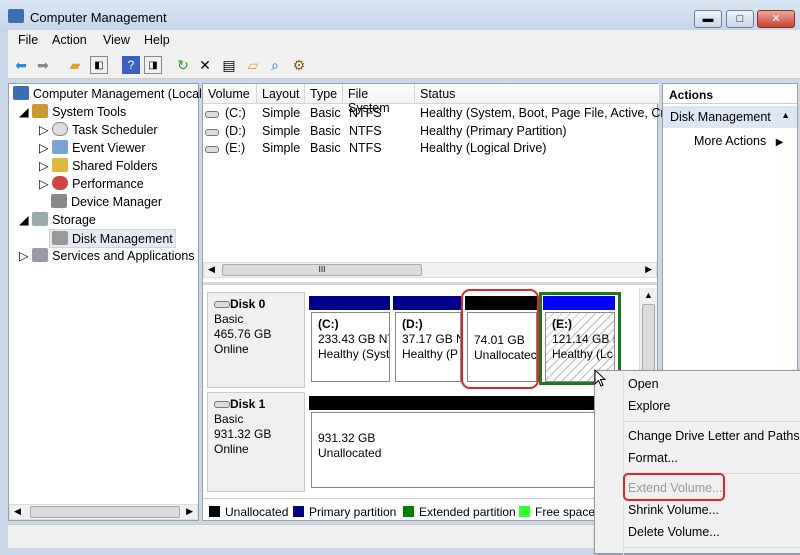 Image resolution: width=800 pixels, height=555 pixels. Describe the element at coordinates (467, 512) in the screenshot. I see `legend-label: Extended partition` at that location.